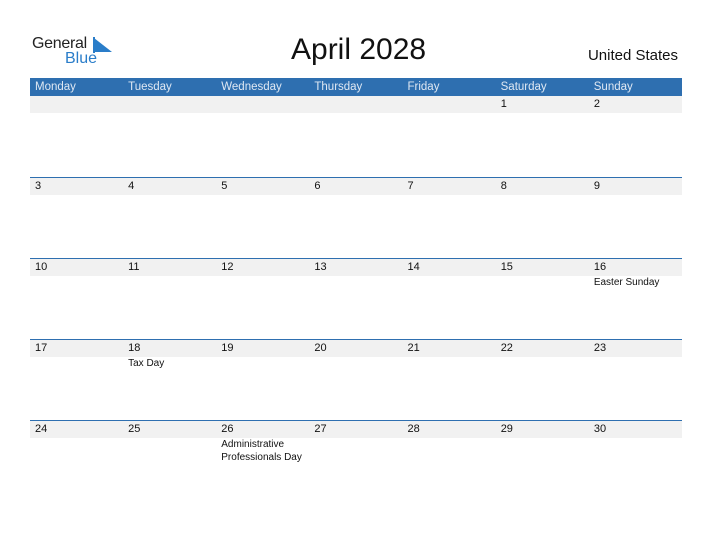  I want to click on day-cell: 4, so click(169, 218).